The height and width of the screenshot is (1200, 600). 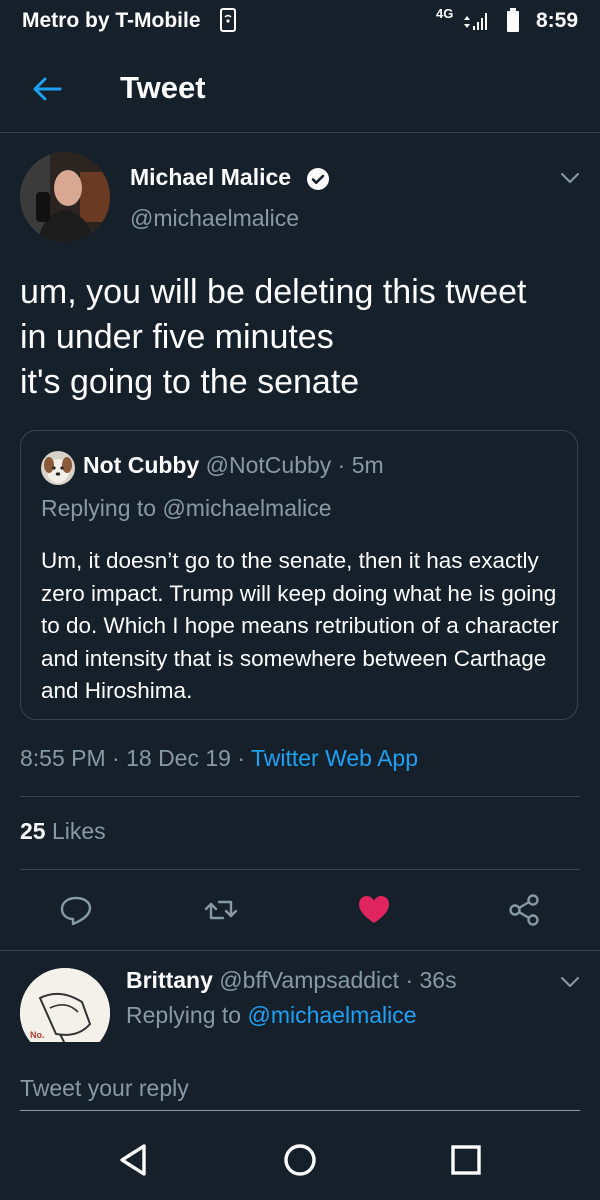 What do you see at coordinates (37, 1035) in the screenshot?
I see `avatar-caption: No.` at bounding box center [37, 1035].